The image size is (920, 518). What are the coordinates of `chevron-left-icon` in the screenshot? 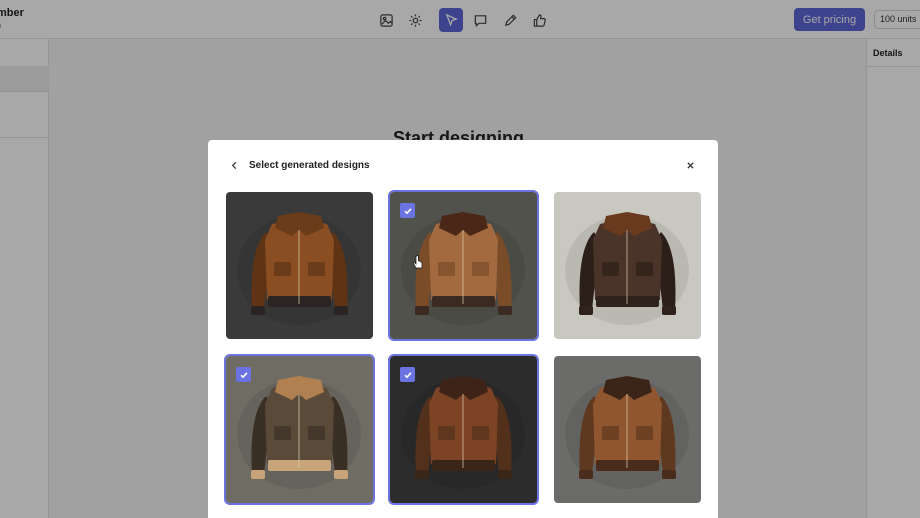 It's located at (234, 165).